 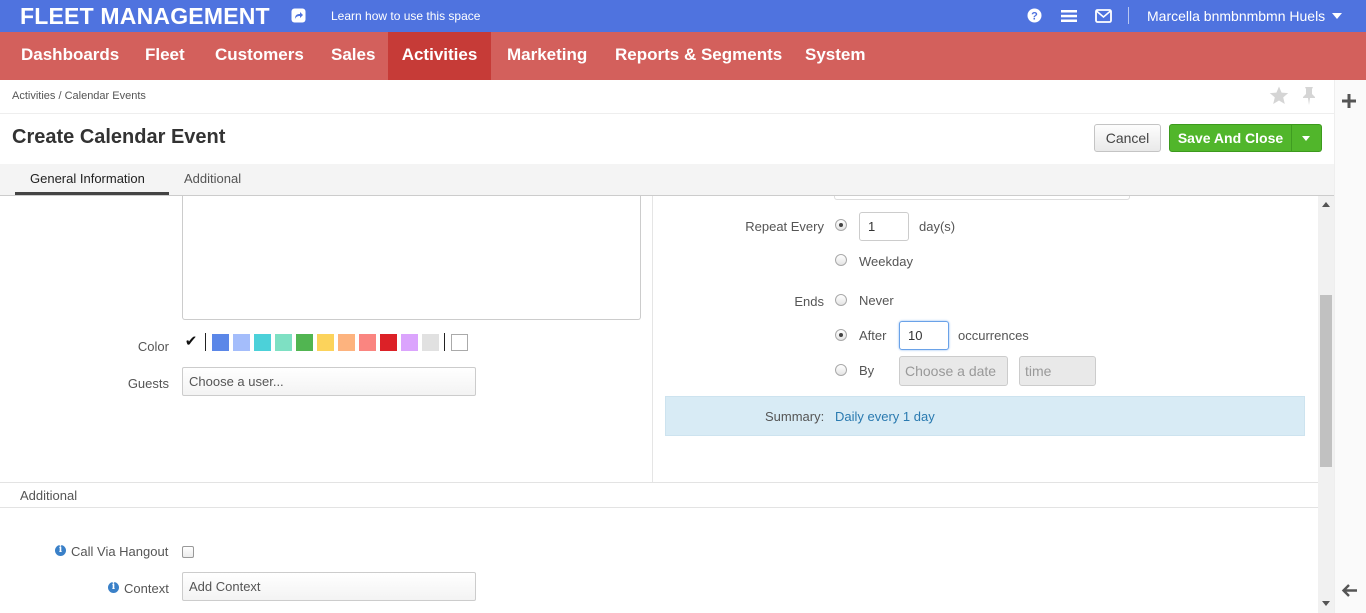 I want to click on scroll-down-arrow, so click(x=1326, y=603).